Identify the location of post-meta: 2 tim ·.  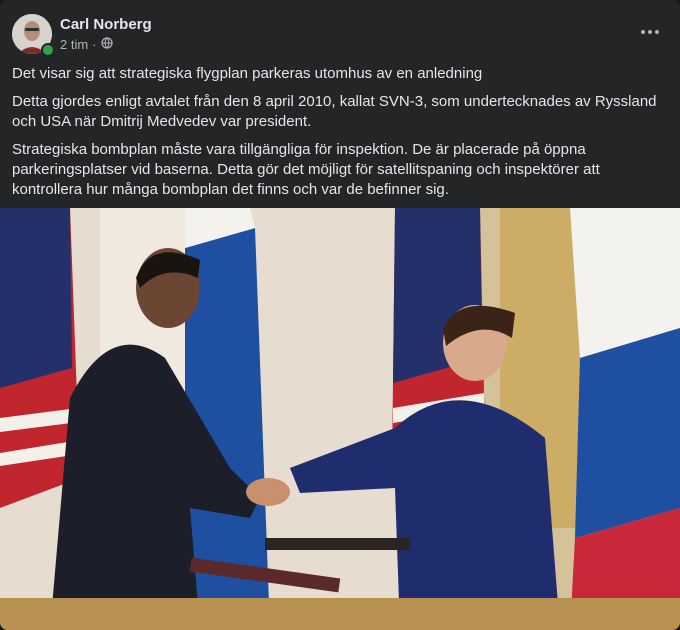
(86, 44).